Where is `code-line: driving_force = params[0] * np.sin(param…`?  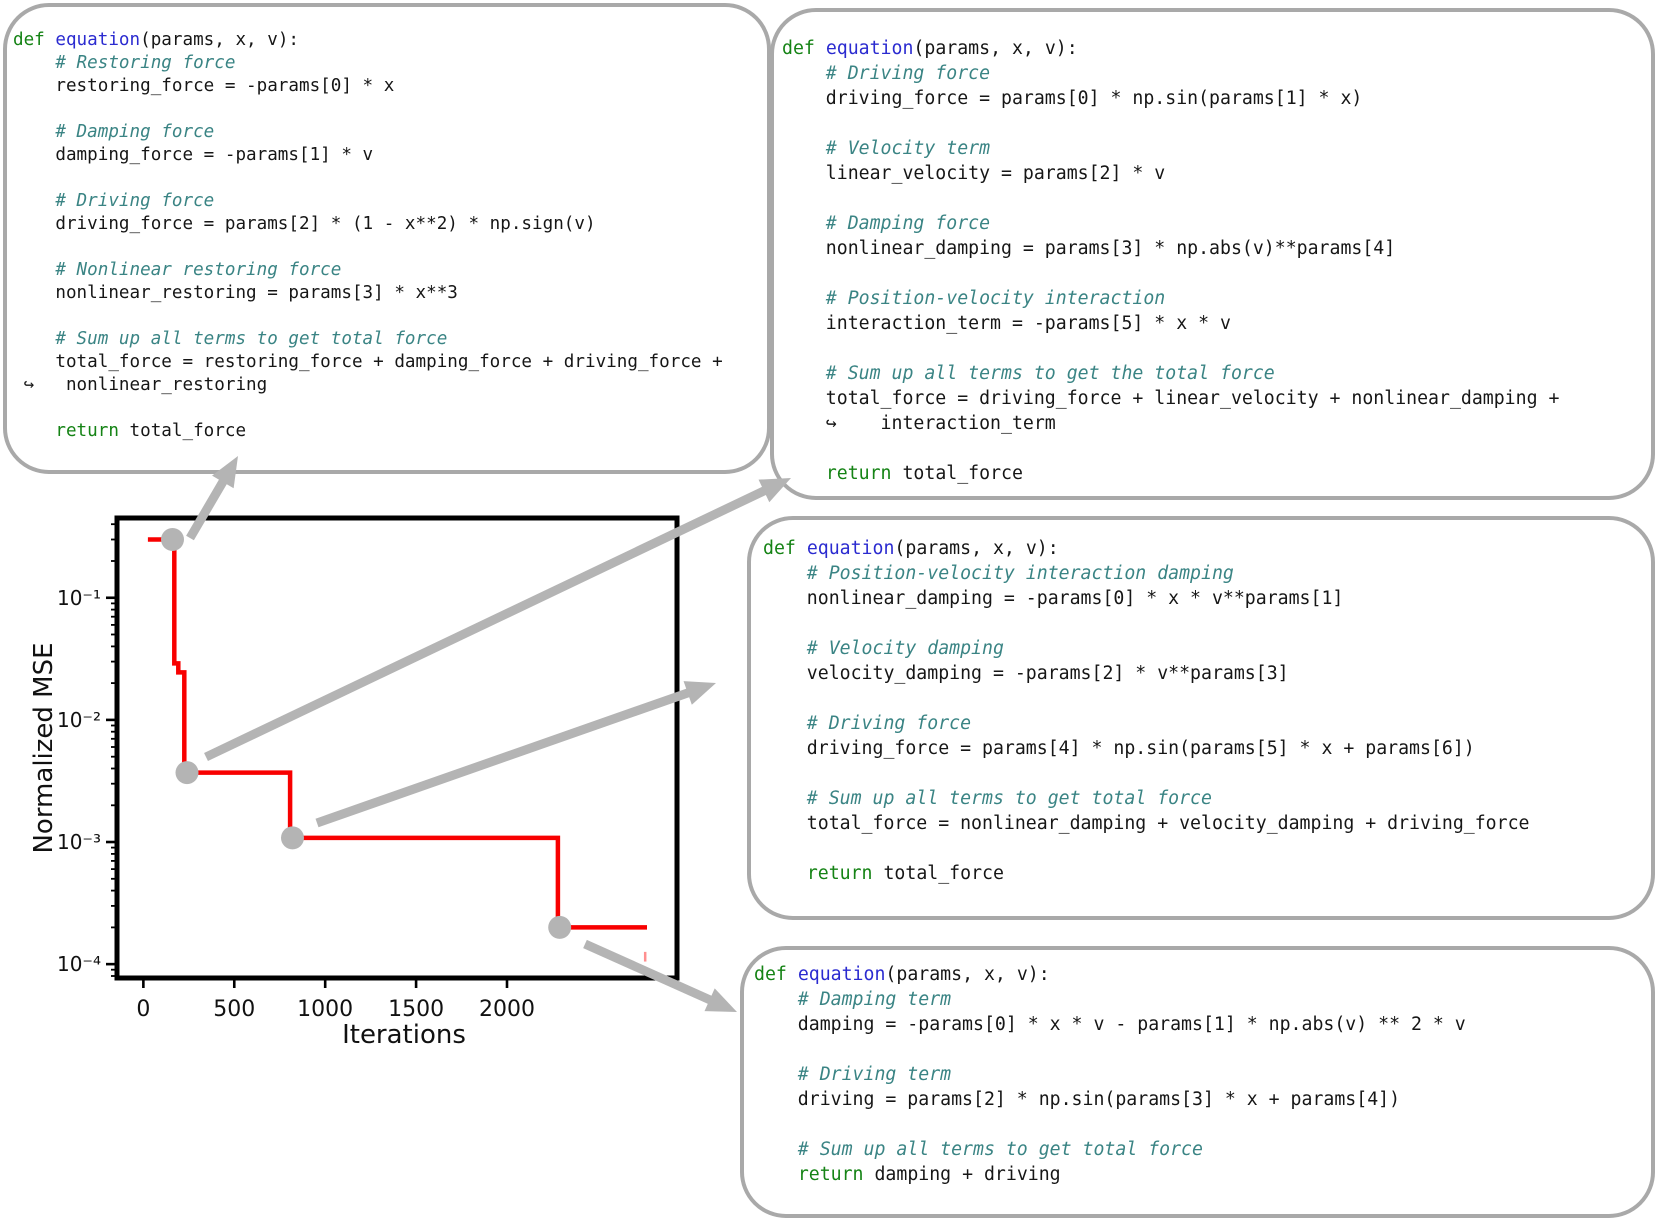
code-line: driving_force = params[0] * np.sin(param… is located at coordinates (1072, 98).